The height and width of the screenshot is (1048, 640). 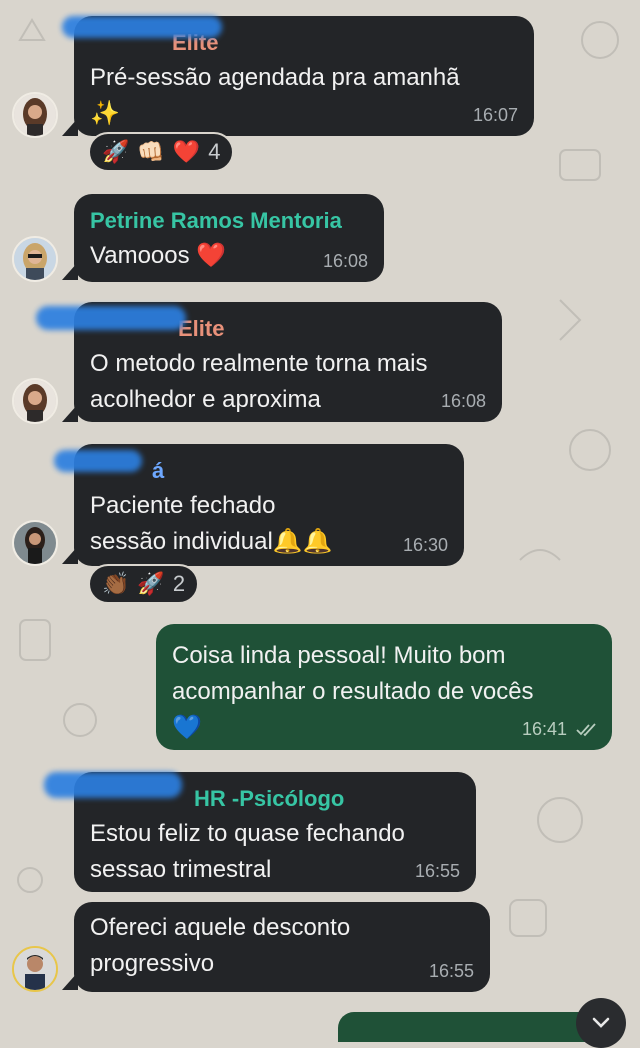 What do you see at coordinates (269, 471) in the screenshot?
I see `sender-name: á` at bounding box center [269, 471].